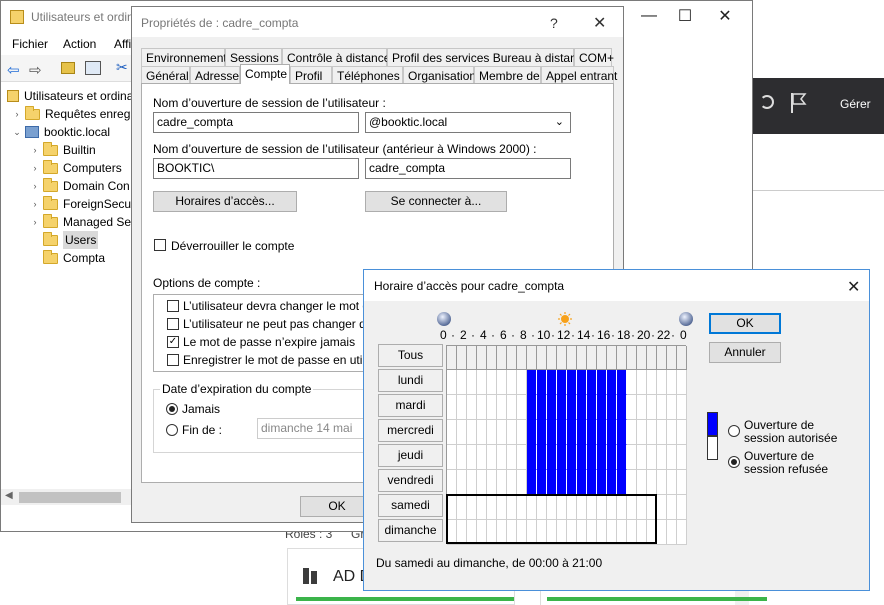 This screenshot has height=605, width=884. Describe the element at coordinates (173, 342) in the screenshot. I see `option-never-expires-checkbox: ✓` at that location.